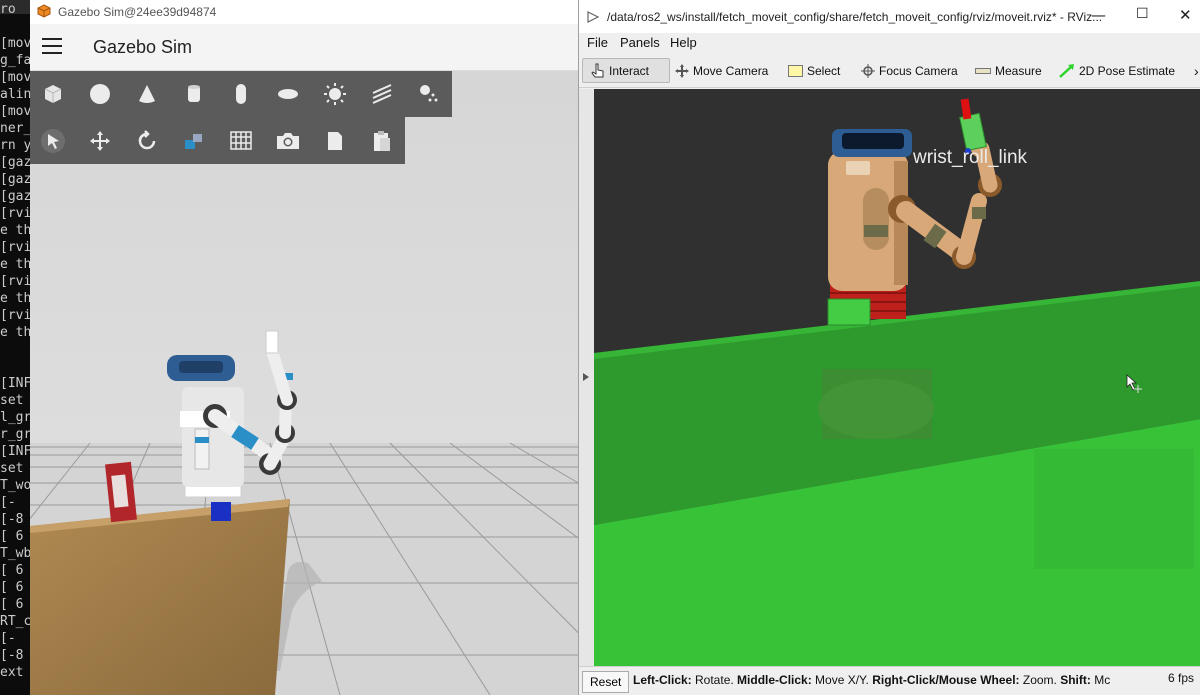  I want to click on tool-interact-label: Interact, so click(629, 70).